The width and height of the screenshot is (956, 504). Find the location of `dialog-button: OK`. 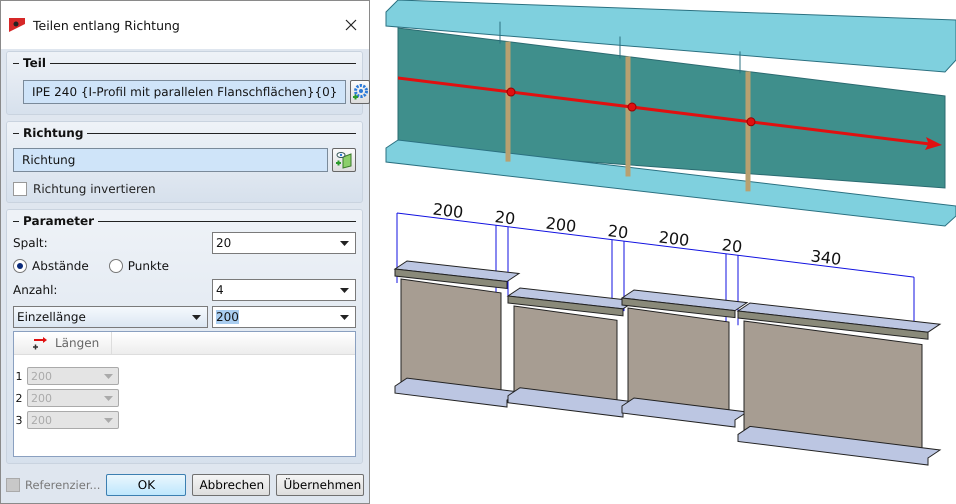

dialog-button: OK is located at coordinates (146, 485).